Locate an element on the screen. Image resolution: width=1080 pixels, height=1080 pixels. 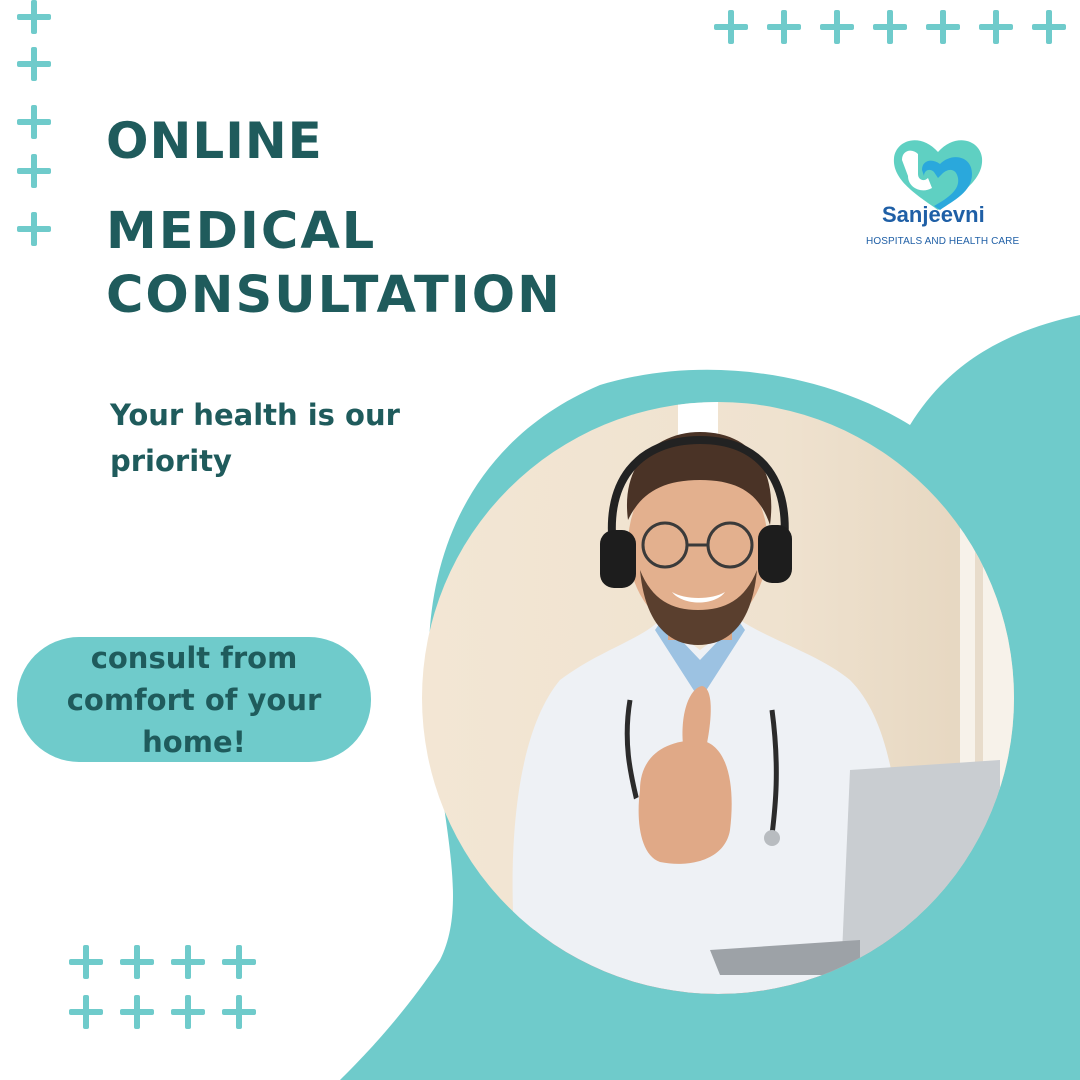
logo-subtitle: HOSPITALS AND HEALTH CARE is located at coordinates (943, 241).